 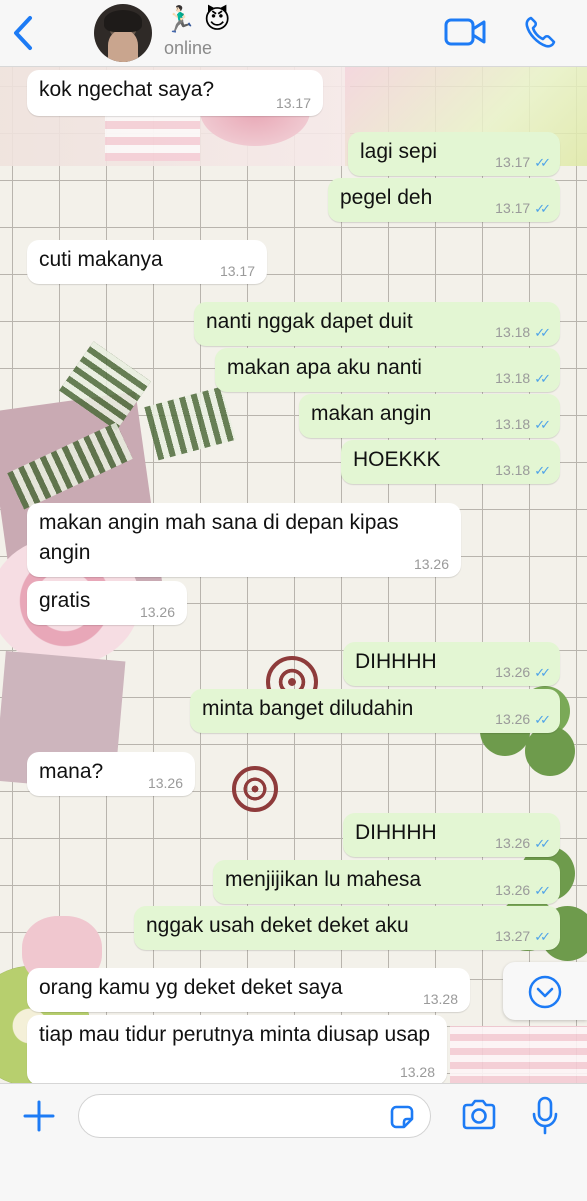 I want to click on message-text: makan angin, so click(x=371, y=413).